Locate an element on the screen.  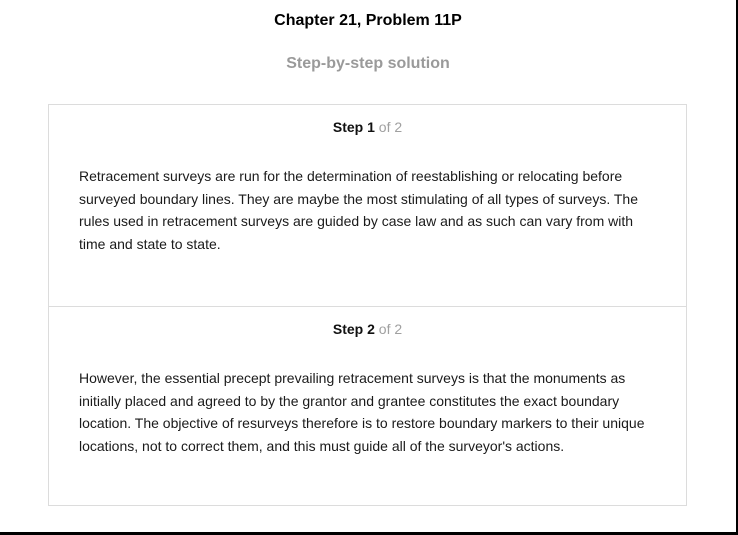
step-2-number: 2 is located at coordinates (371, 329).